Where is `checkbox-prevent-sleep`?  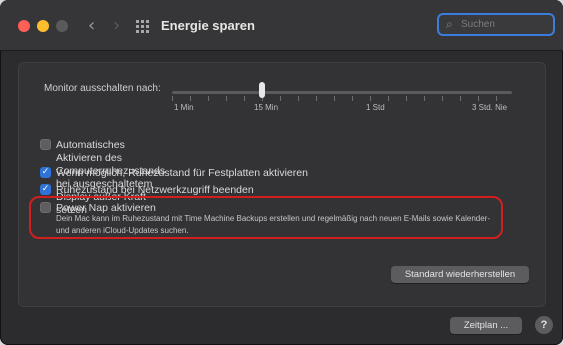
checkbox-prevent-sleep is located at coordinates (45, 144).